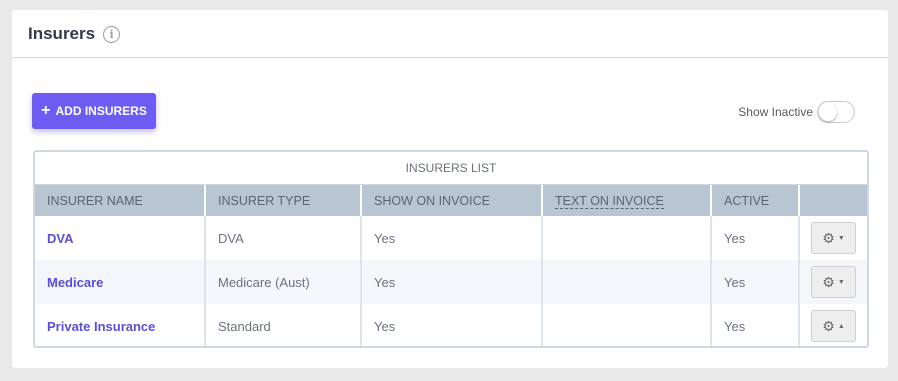 This screenshot has width=898, height=381. What do you see at coordinates (46, 110) in the screenshot?
I see `plus-icon: +` at bounding box center [46, 110].